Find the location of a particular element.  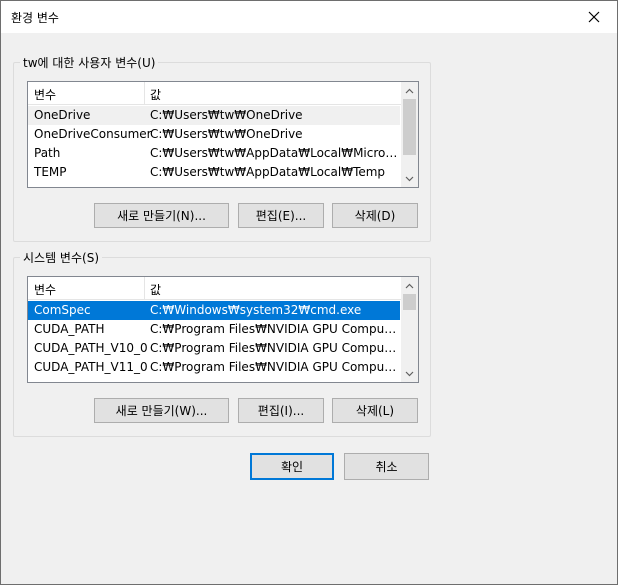

table-row: OneDrive C:₩Users₩tw₩OneDrive is located at coordinates (214, 115).